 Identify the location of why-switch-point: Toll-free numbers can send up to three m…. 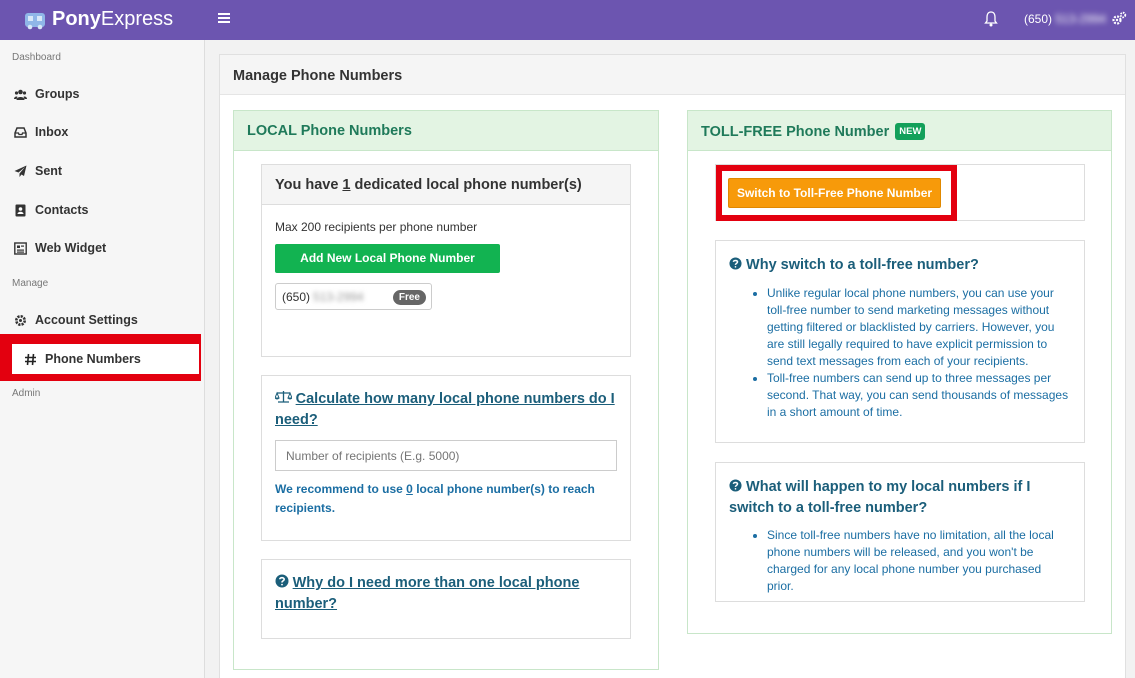
(919, 395).